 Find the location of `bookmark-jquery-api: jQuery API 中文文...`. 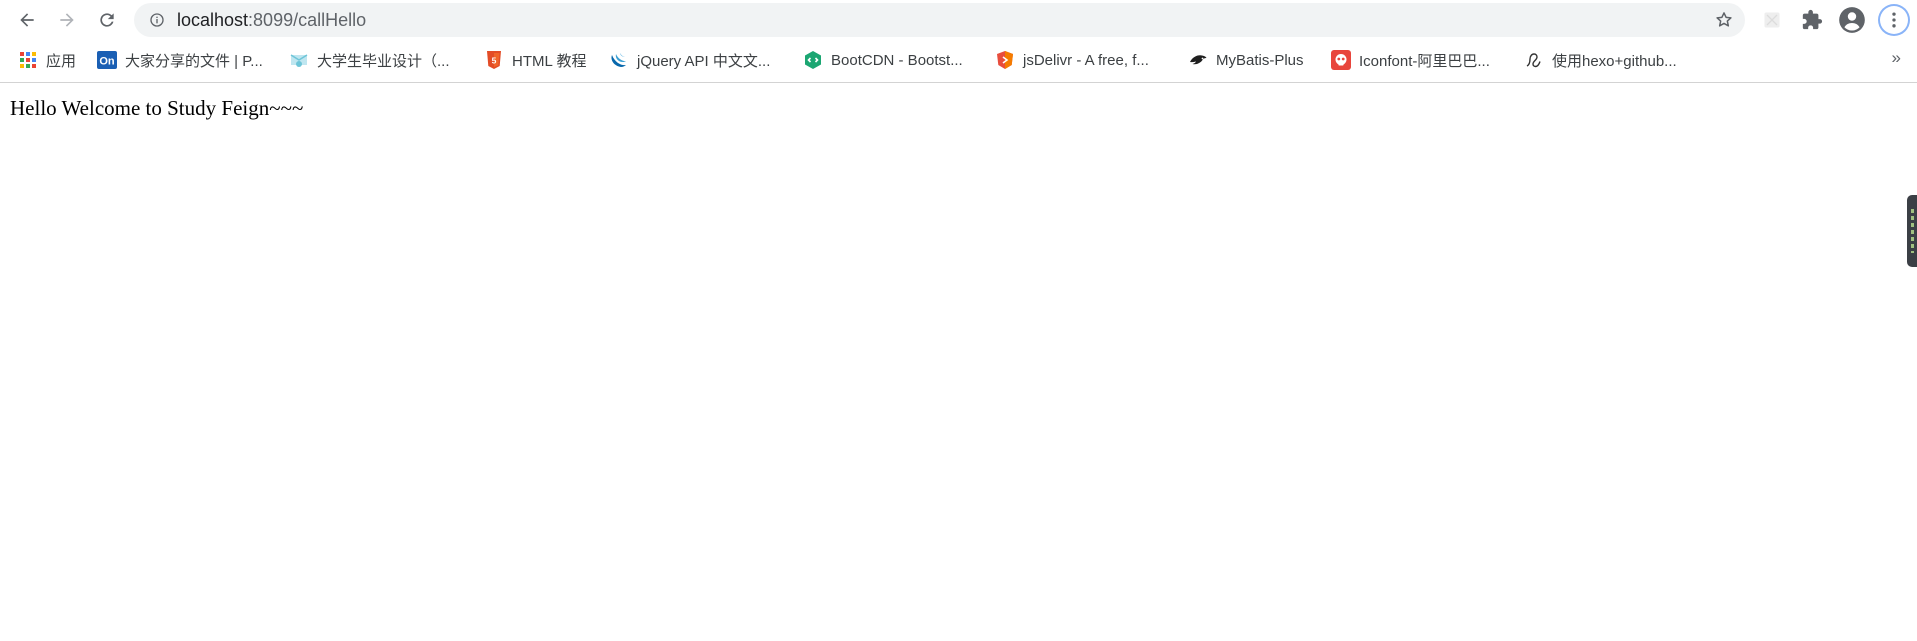

bookmark-jquery-api: jQuery API 中文文... is located at coordinates (689, 60).